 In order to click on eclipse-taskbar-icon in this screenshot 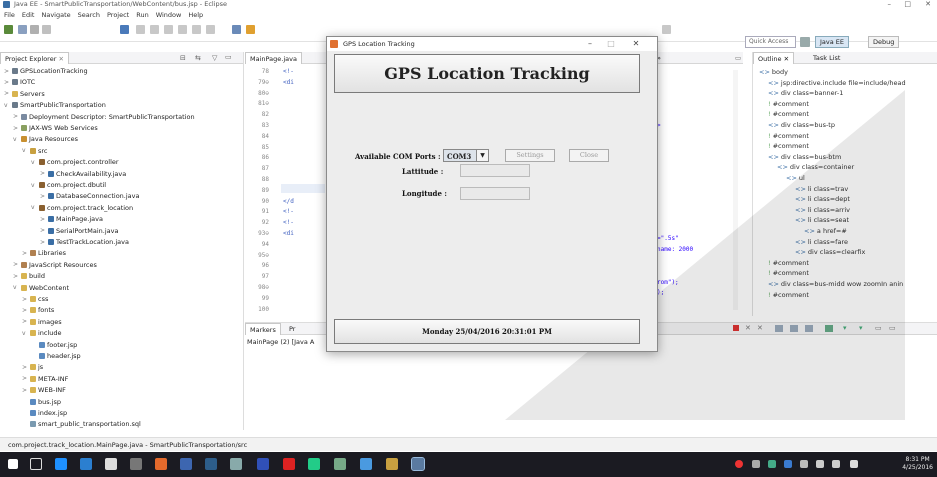, I will do `click(392, 464)`.